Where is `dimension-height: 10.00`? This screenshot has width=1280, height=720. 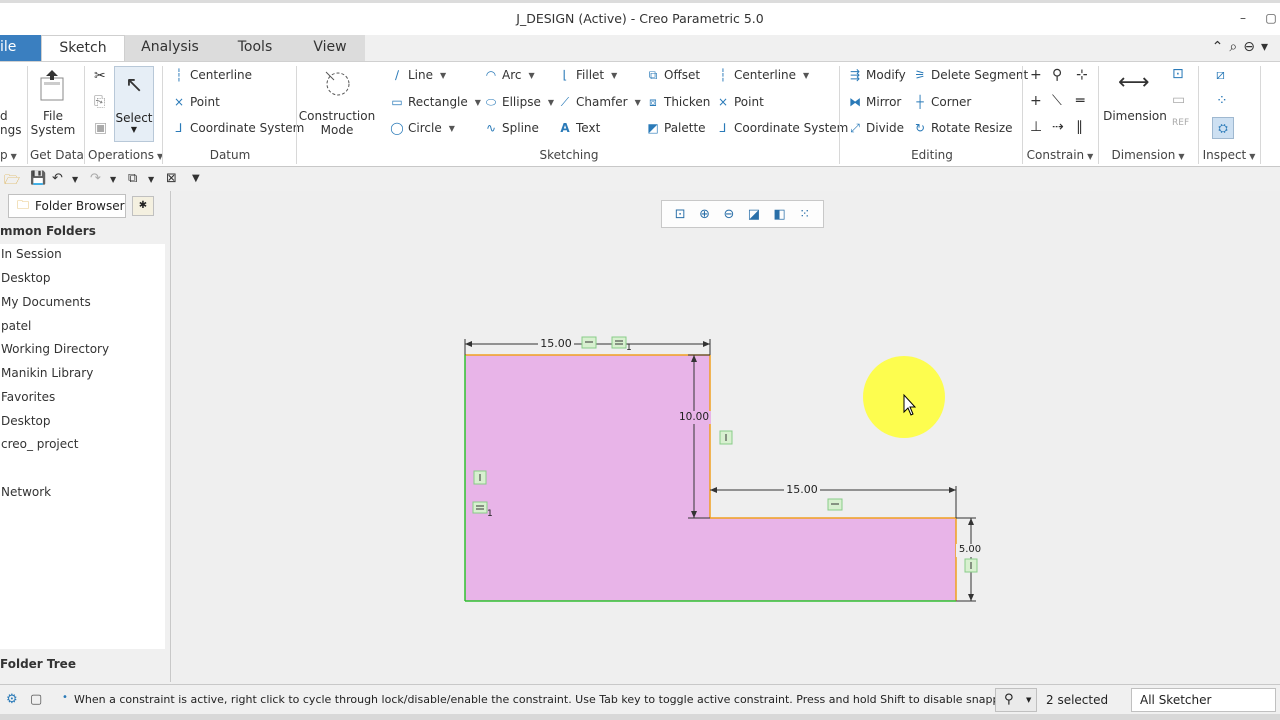 dimension-height: 10.00 is located at coordinates (694, 417).